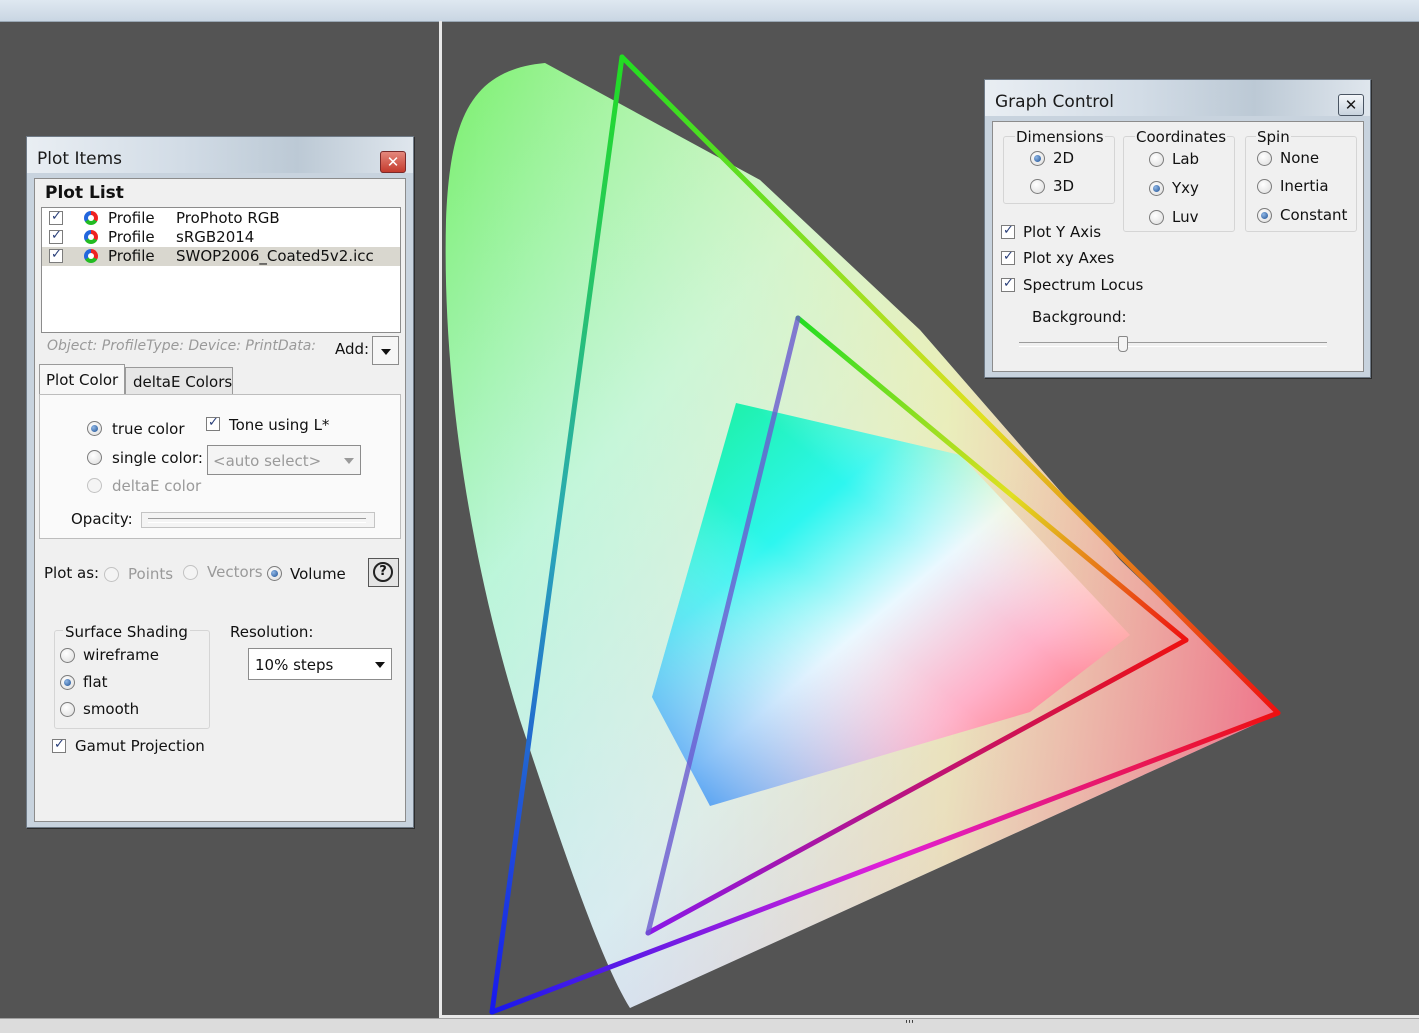 The width and height of the screenshot is (1419, 1033). I want to click on list-item: Profile SWOP2006_Coated5v2.icc, so click(221, 256).